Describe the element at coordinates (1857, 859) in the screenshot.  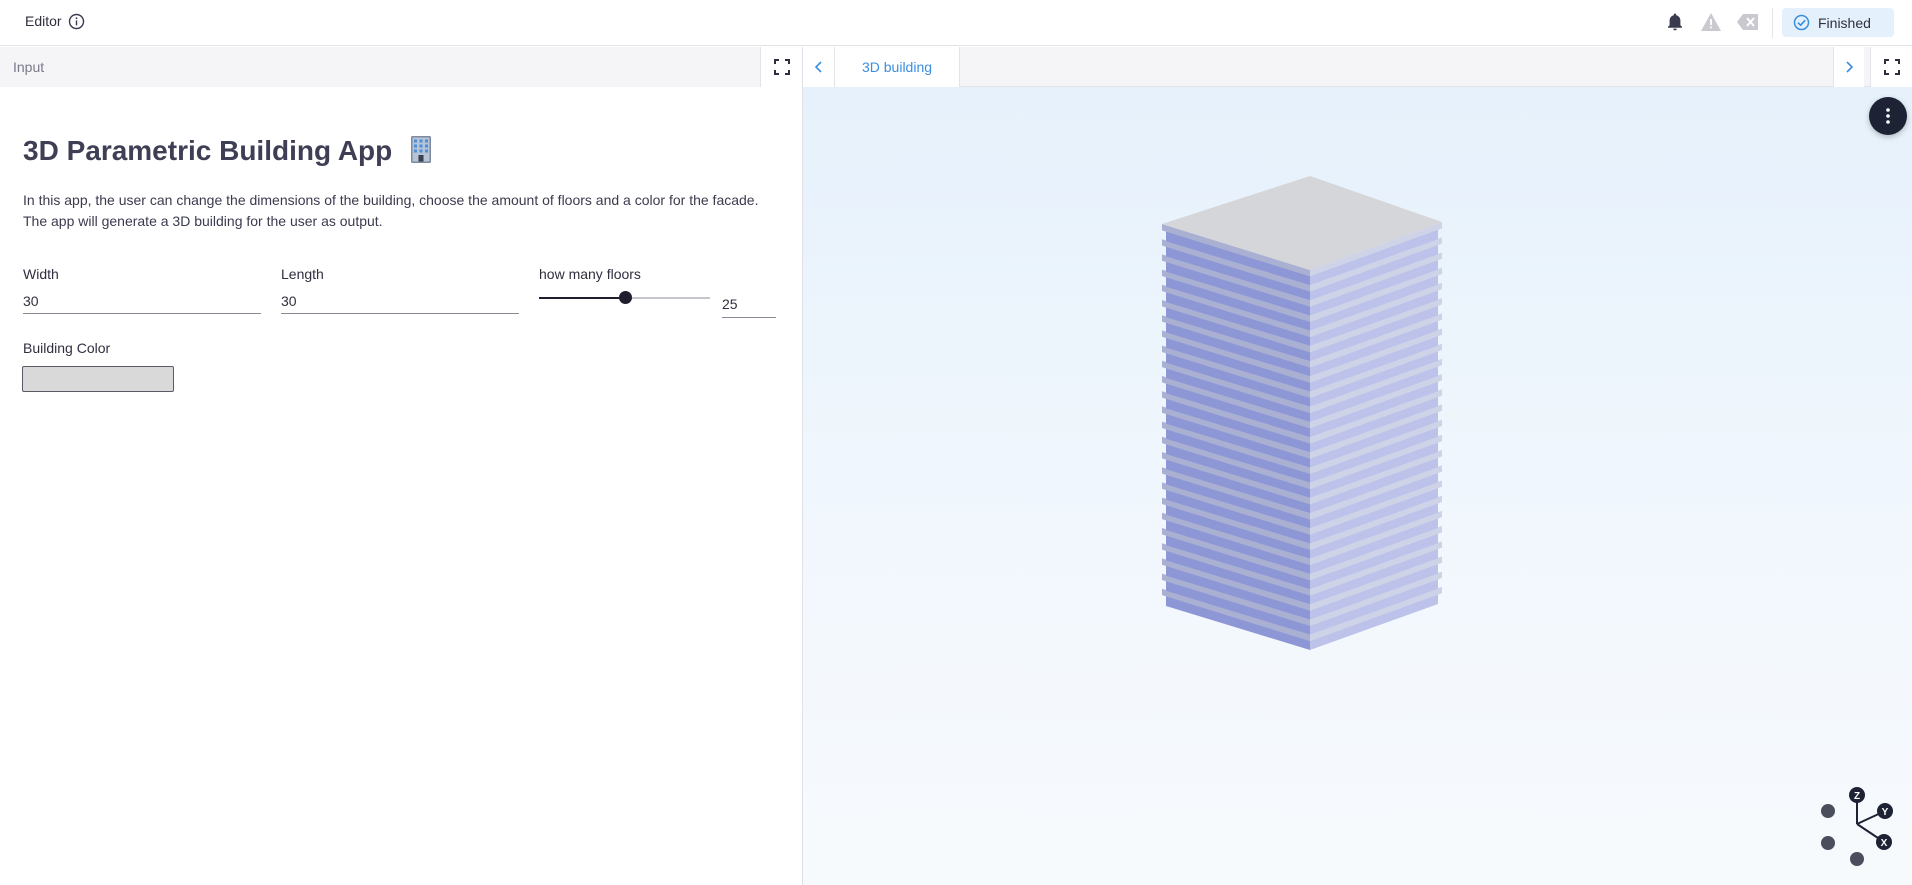
I see `axis-neg-z-dot` at that location.